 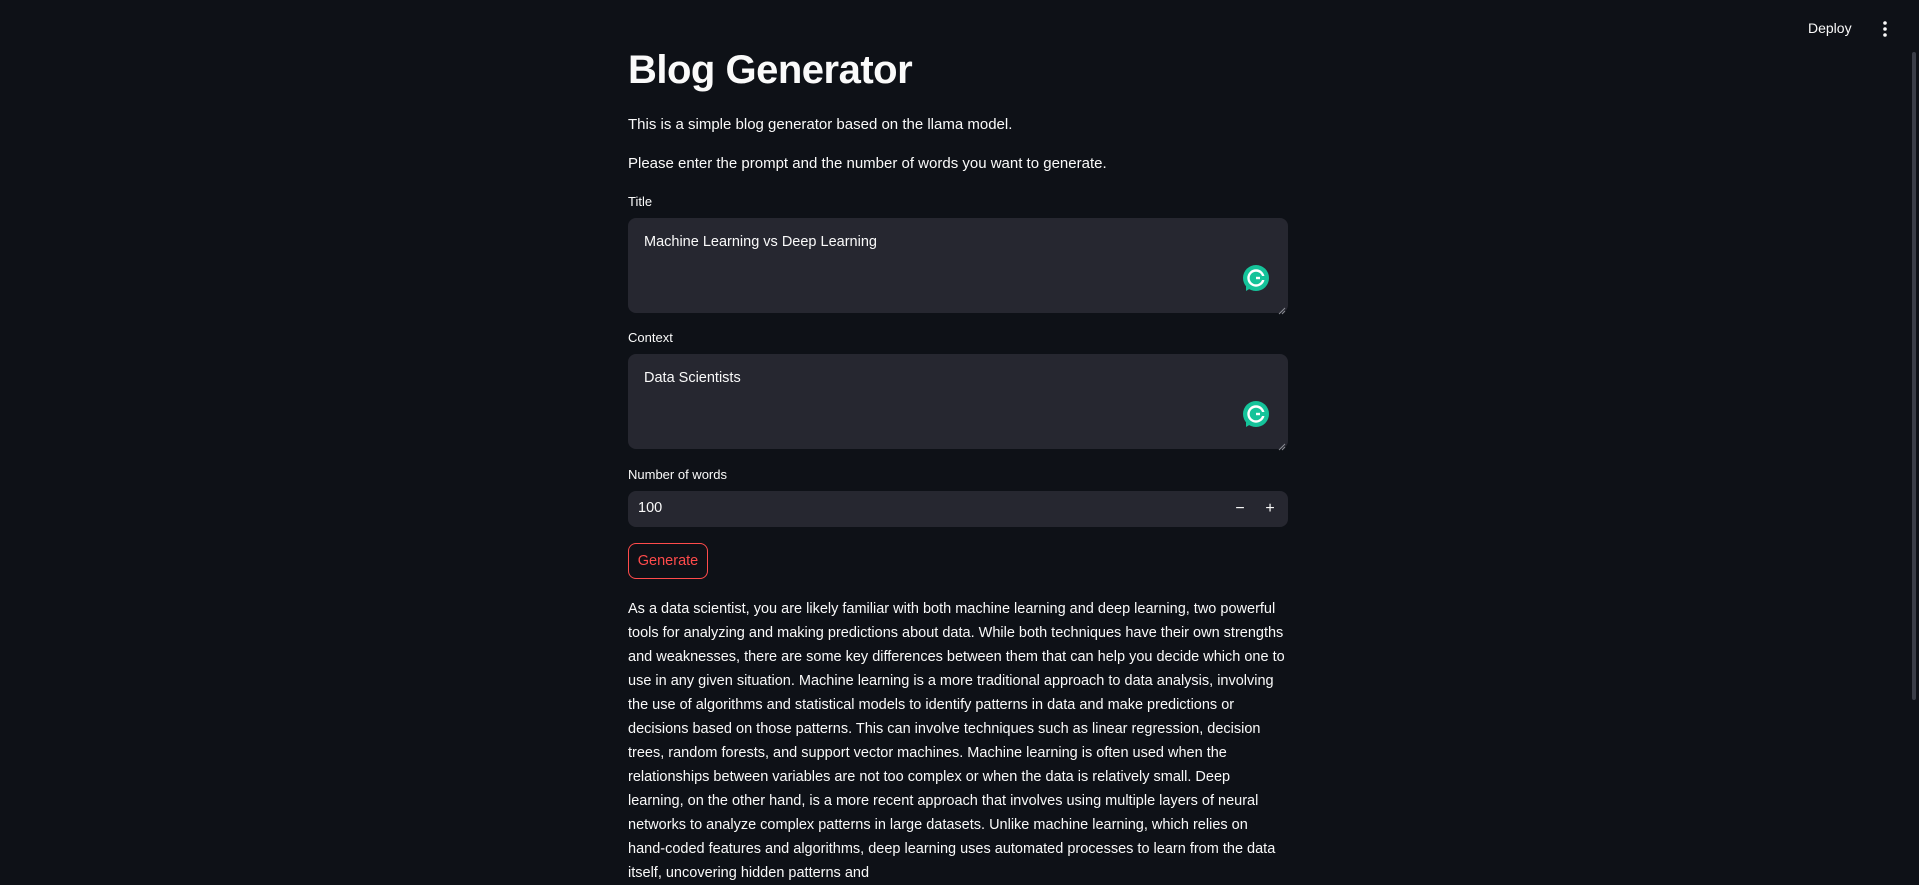 I want to click on app-header: Deploy, so click(x=959, y=30).